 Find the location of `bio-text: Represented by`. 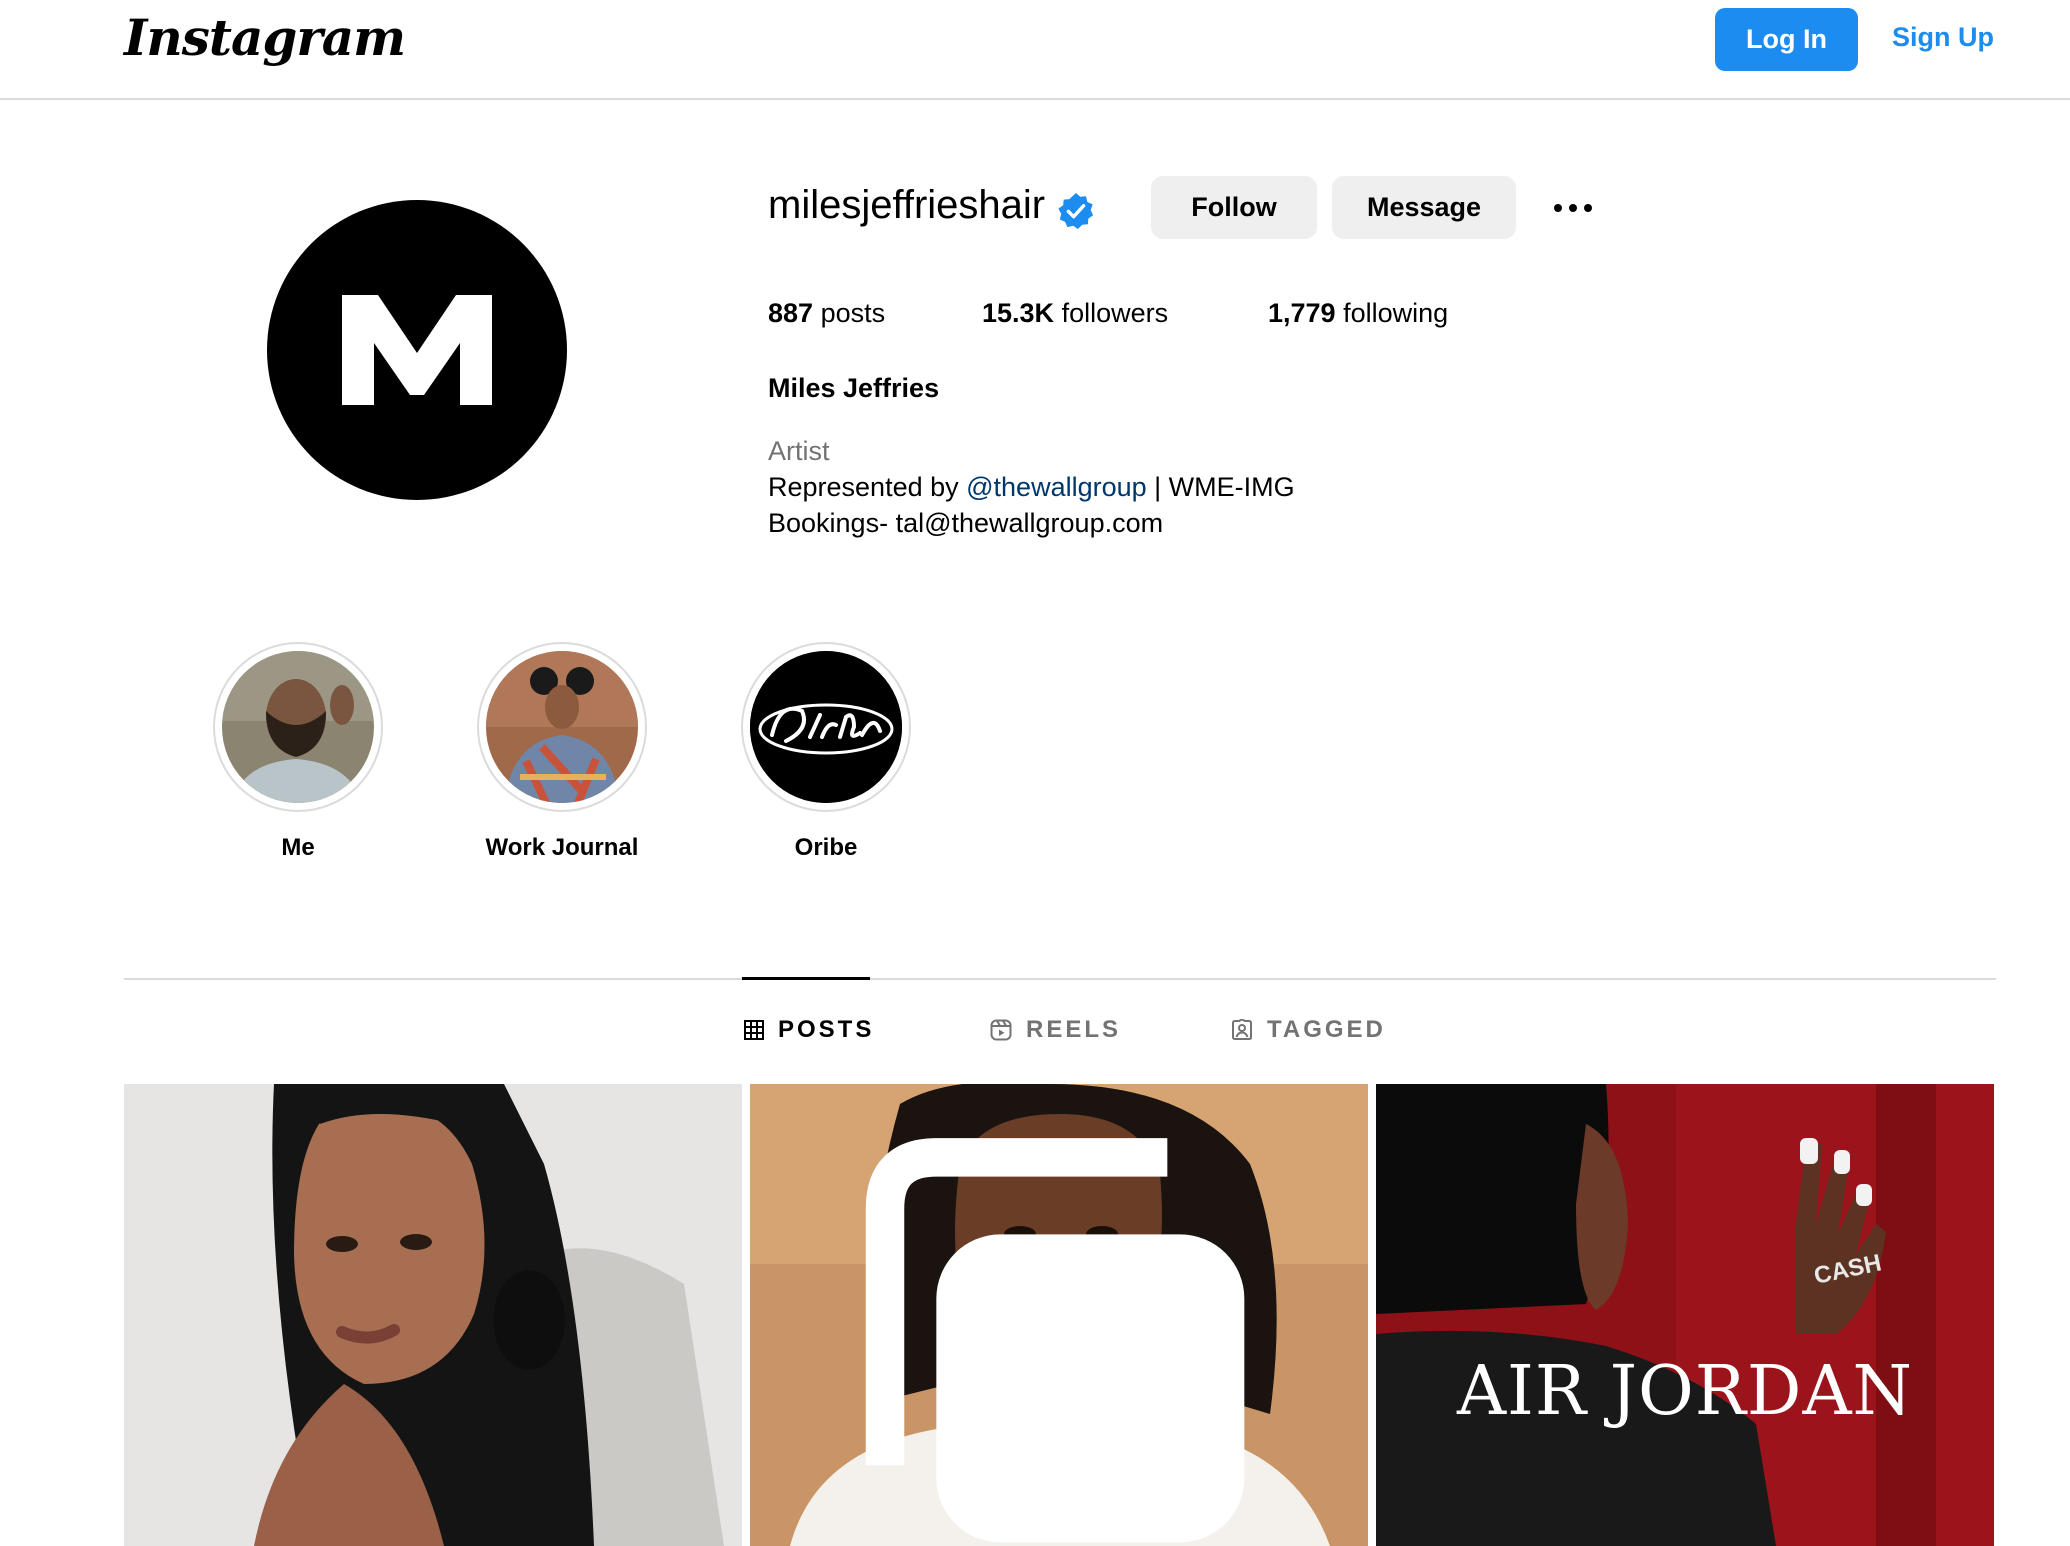

bio-text: Represented by is located at coordinates (867, 487).